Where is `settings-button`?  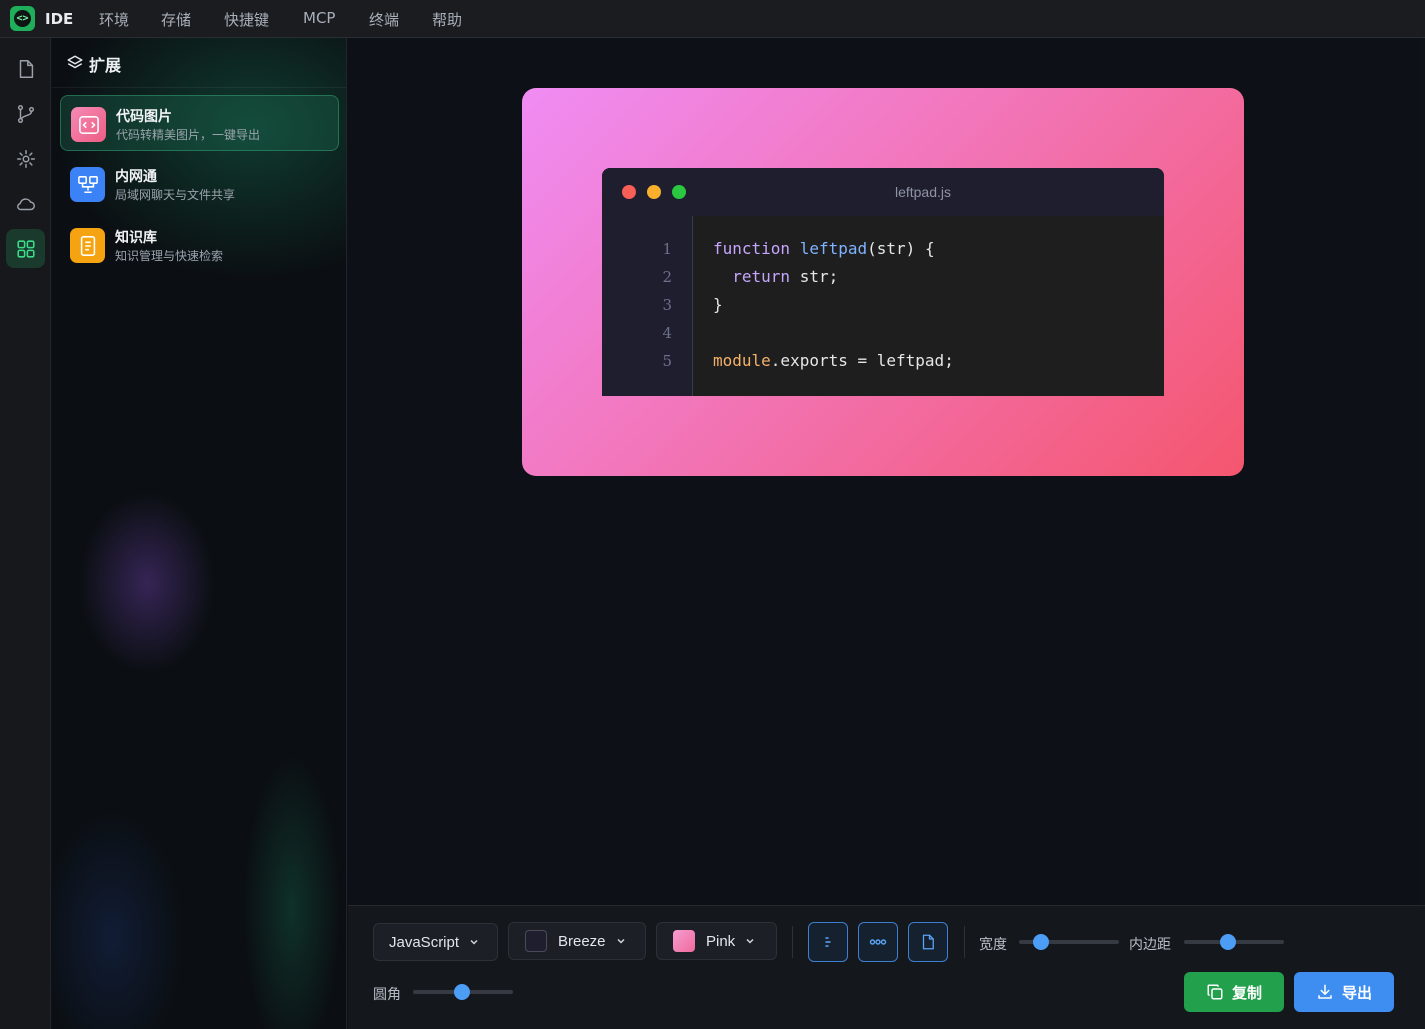 settings-button is located at coordinates (25, 158).